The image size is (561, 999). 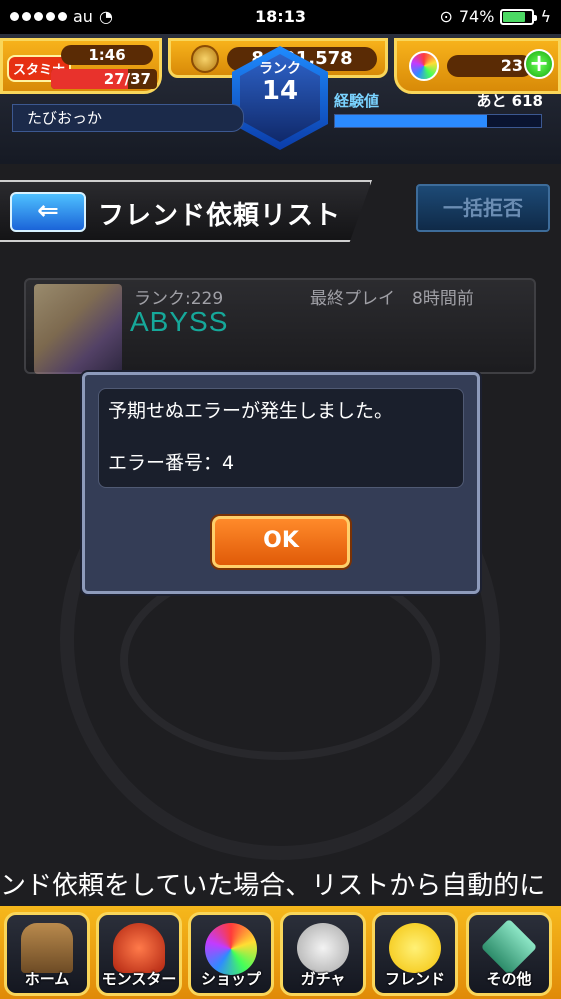 What do you see at coordinates (280, 17) in the screenshot?
I see `status-bar: au ◔ 18:13 ⊙ 74% ϟ` at bounding box center [280, 17].